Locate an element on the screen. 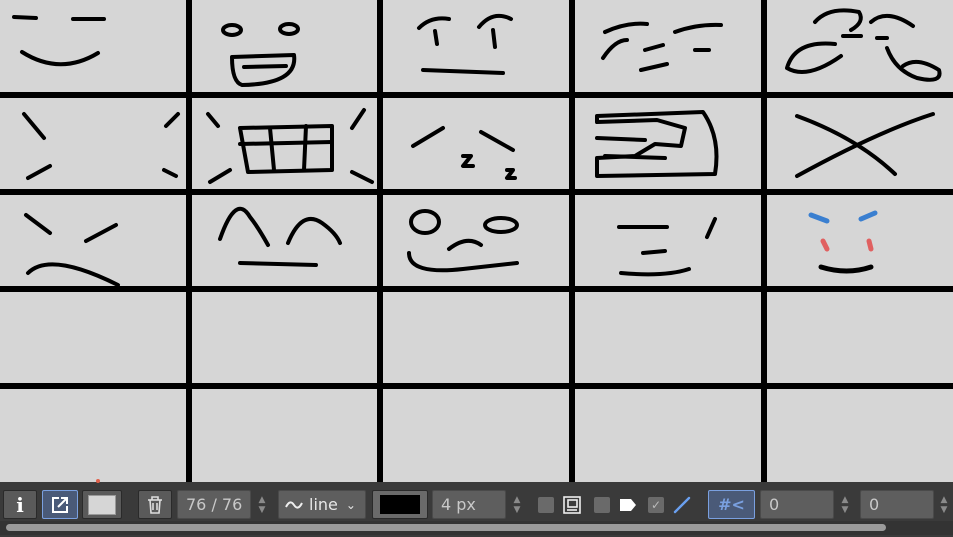 The image size is (953, 537). export-button is located at coordinates (60, 504).